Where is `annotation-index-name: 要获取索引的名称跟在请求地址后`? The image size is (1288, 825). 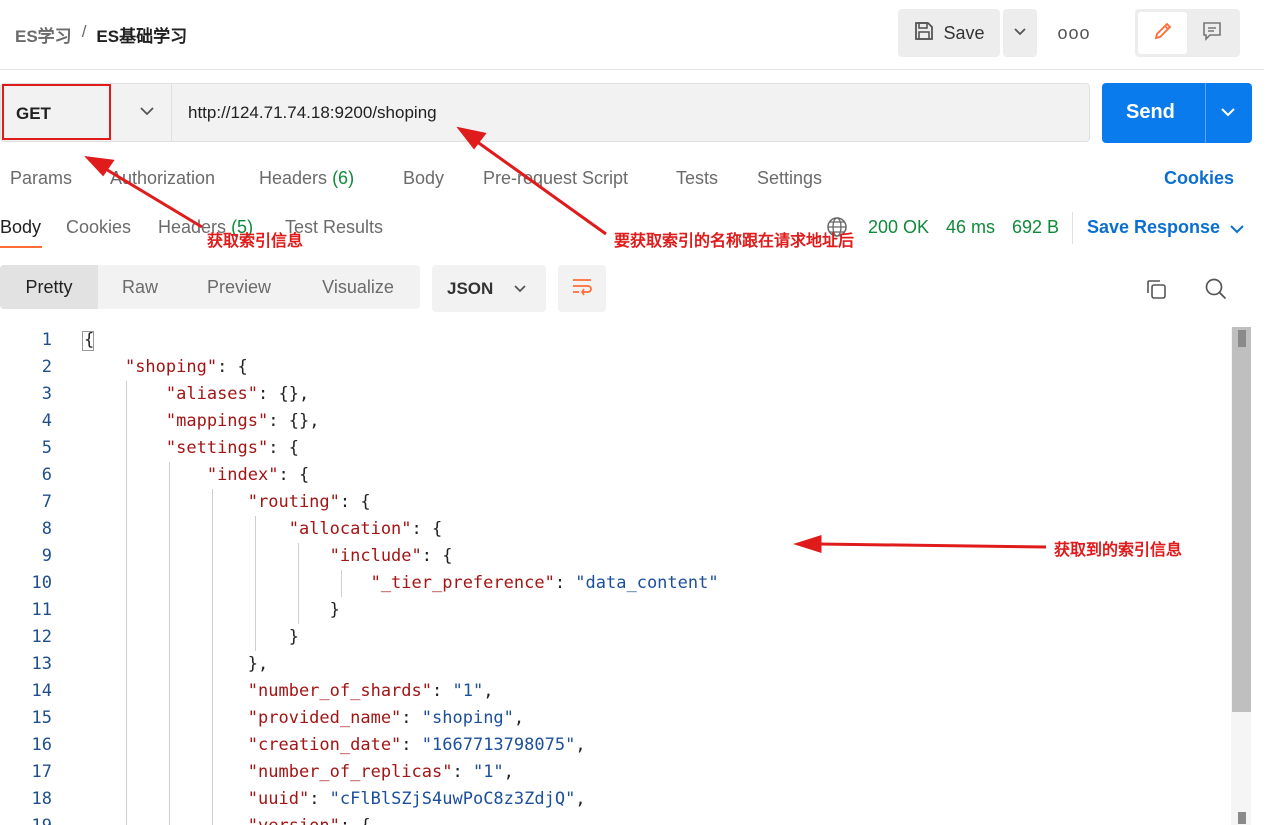 annotation-index-name: 要获取索引的名称跟在请求地址后 is located at coordinates (734, 240).